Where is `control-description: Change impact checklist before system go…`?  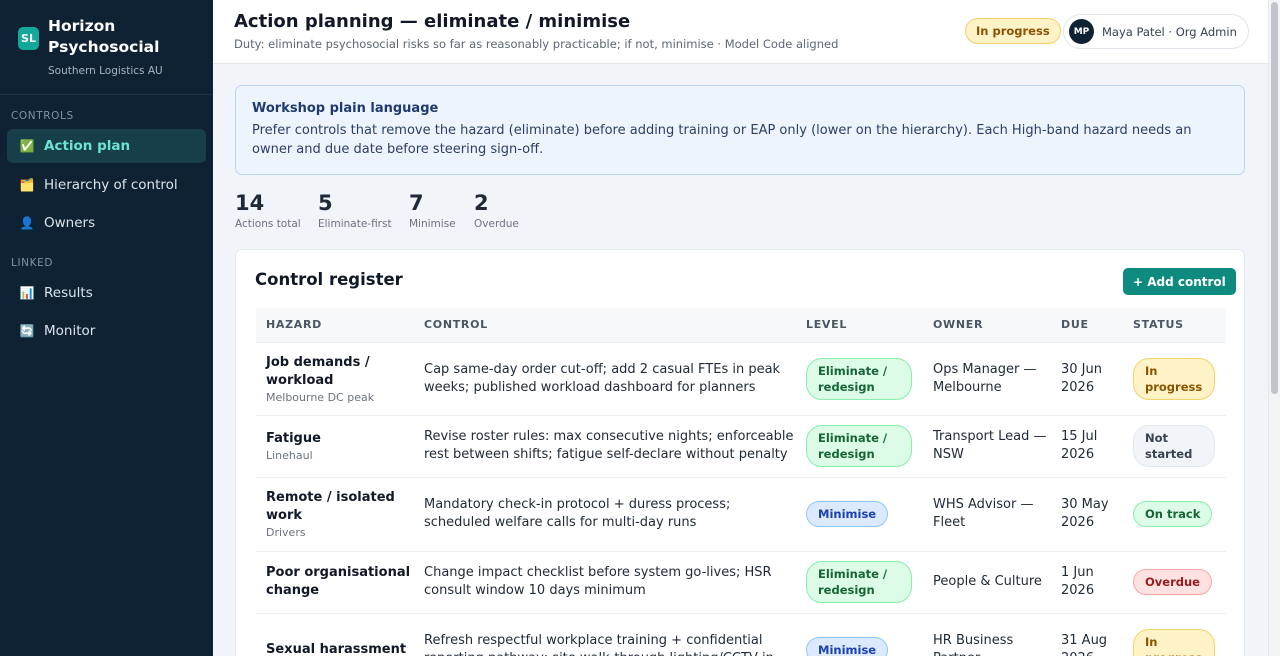
control-description: Change impact checklist before system go… is located at coordinates (598, 581).